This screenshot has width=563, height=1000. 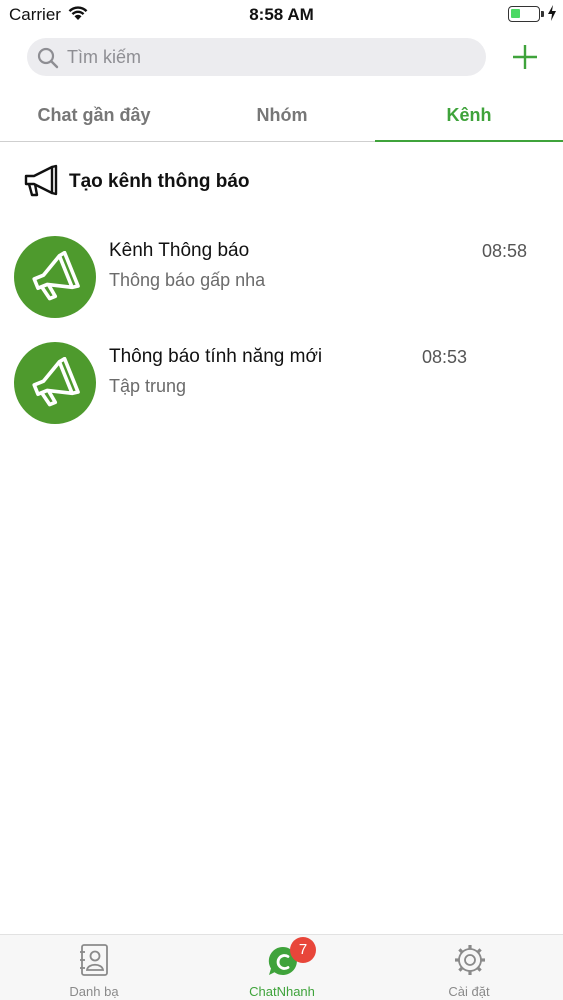 What do you see at coordinates (469, 991) in the screenshot?
I see `nav-settings-label: Cài đặt` at bounding box center [469, 991].